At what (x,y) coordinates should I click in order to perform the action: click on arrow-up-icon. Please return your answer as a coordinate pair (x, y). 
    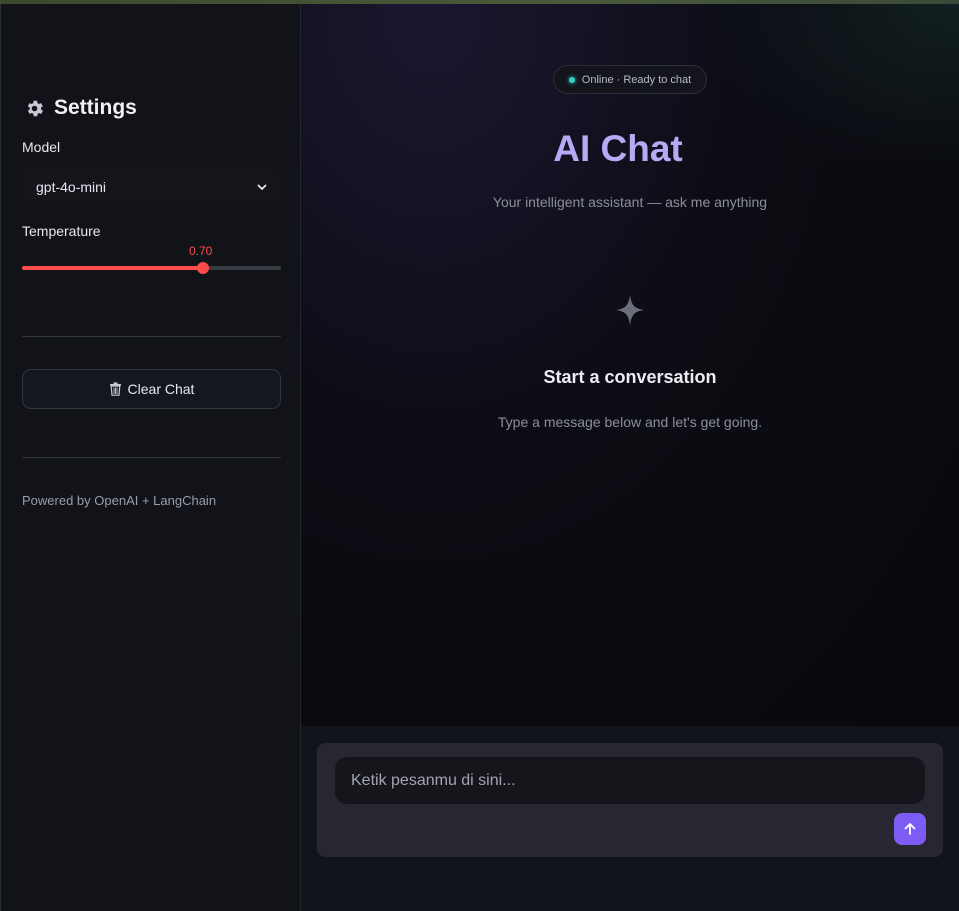
    Looking at the image, I should click on (910, 829).